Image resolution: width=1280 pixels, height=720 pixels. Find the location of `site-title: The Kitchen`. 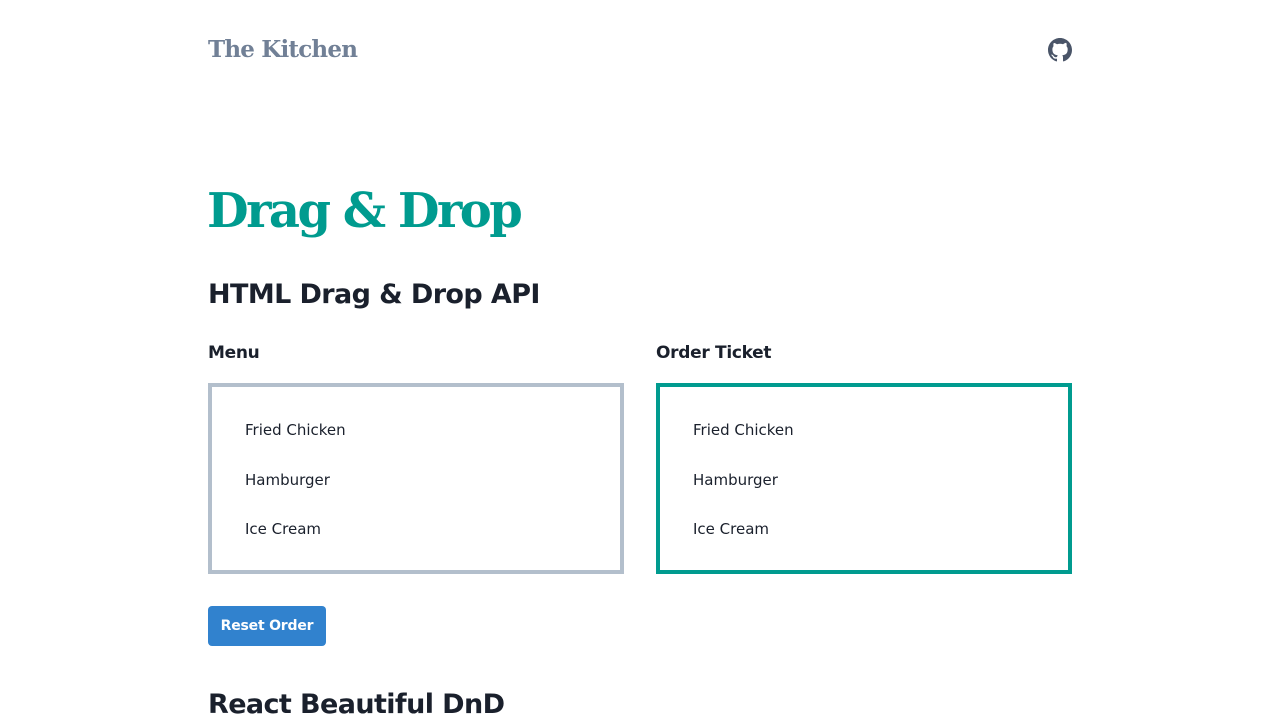

site-title: The Kitchen is located at coordinates (283, 50).